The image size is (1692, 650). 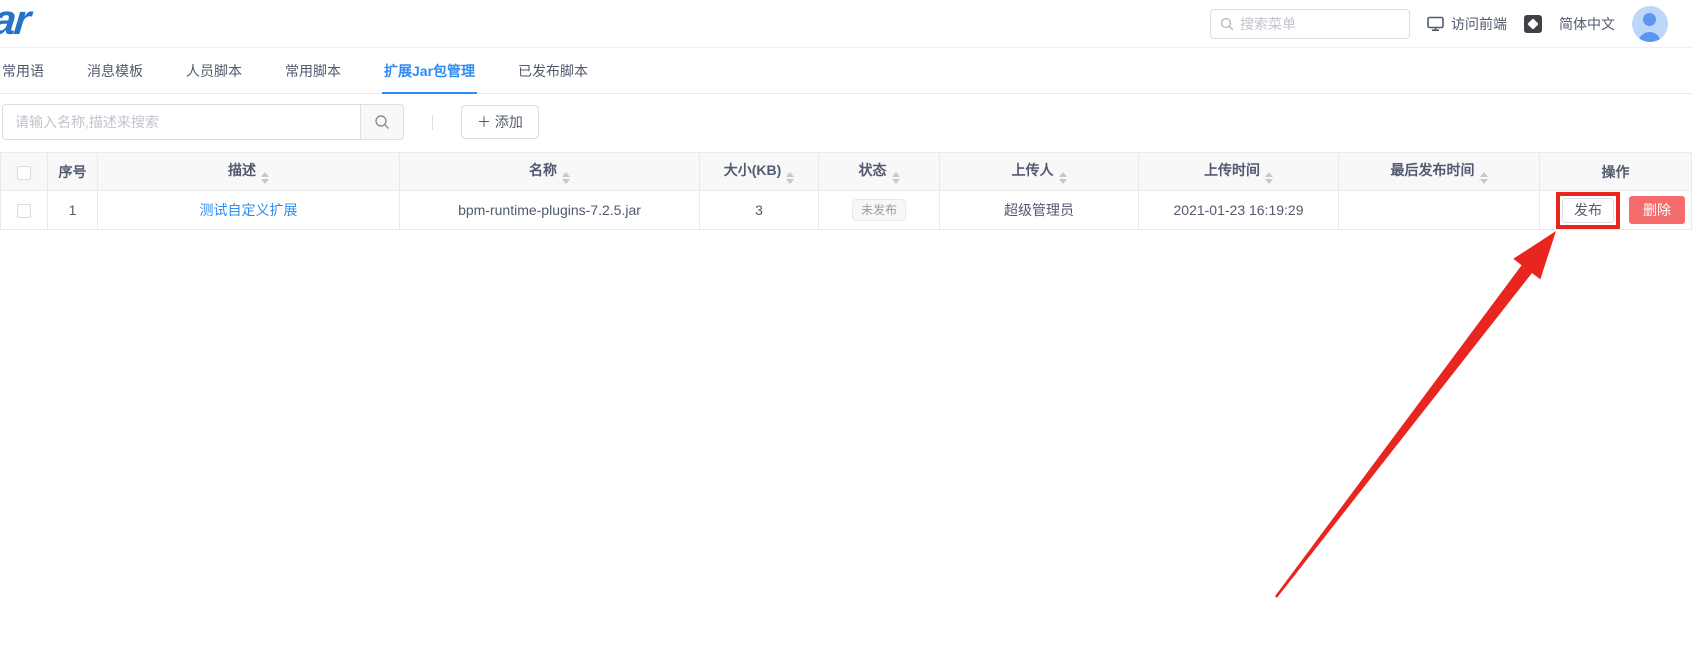 What do you see at coordinates (16, 21) in the screenshot?
I see `app-logo: ar` at bounding box center [16, 21].